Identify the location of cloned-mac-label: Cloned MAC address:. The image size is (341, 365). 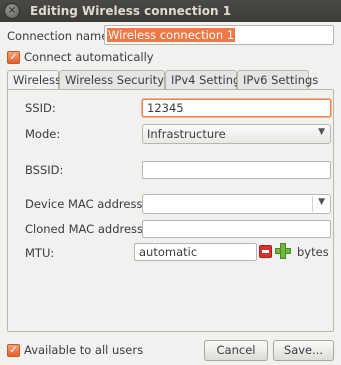
(86, 229).